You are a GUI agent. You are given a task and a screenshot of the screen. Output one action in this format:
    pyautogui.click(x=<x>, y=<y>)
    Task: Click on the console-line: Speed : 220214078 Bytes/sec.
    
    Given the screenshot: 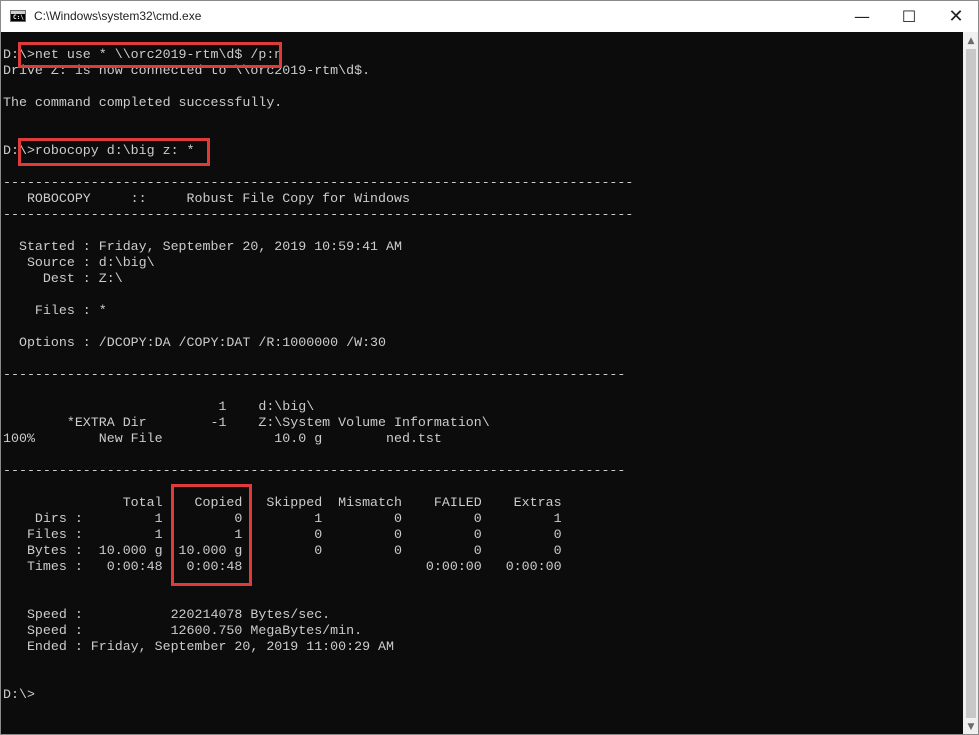 What is the action you would take?
    pyautogui.click(x=167, y=614)
    